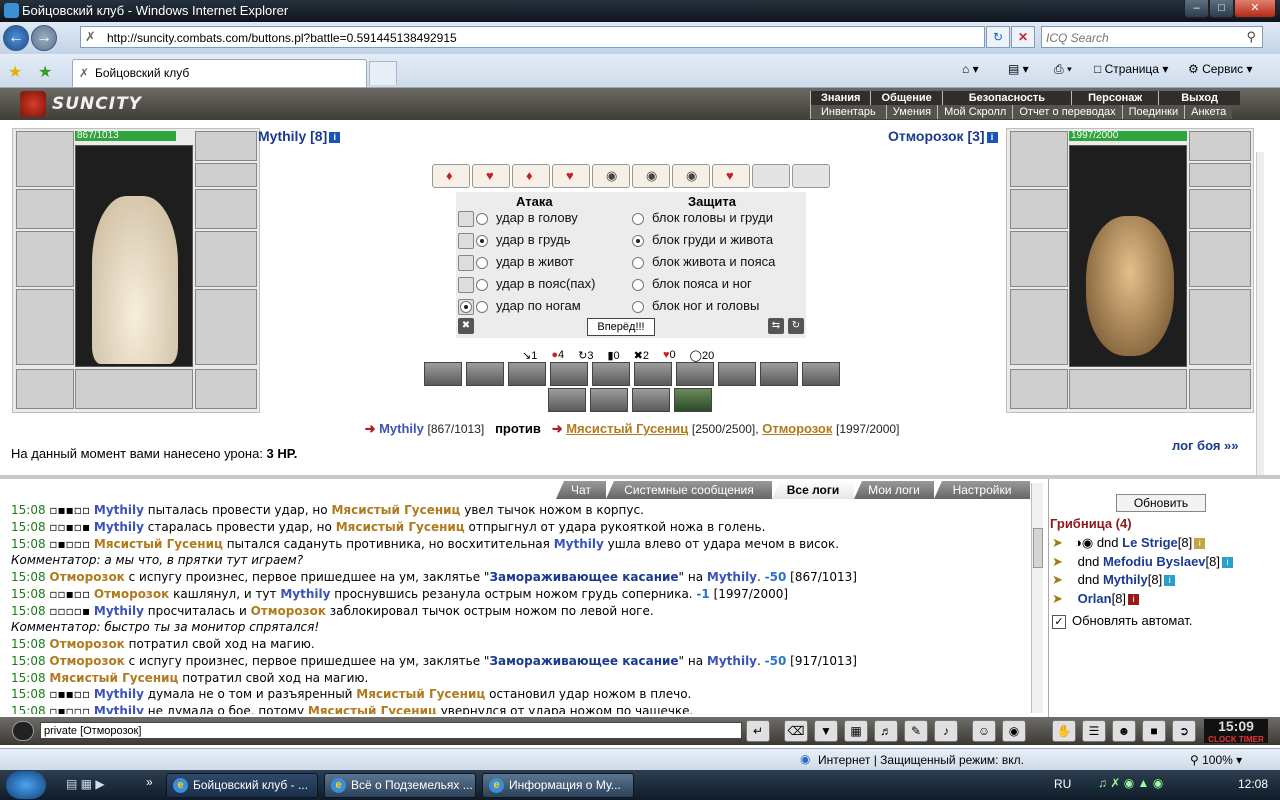 Image resolution: width=1280 pixels, height=800 pixels. What do you see at coordinates (1150, 542) in the screenshot?
I see `player-link: Le Strige` at bounding box center [1150, 542].